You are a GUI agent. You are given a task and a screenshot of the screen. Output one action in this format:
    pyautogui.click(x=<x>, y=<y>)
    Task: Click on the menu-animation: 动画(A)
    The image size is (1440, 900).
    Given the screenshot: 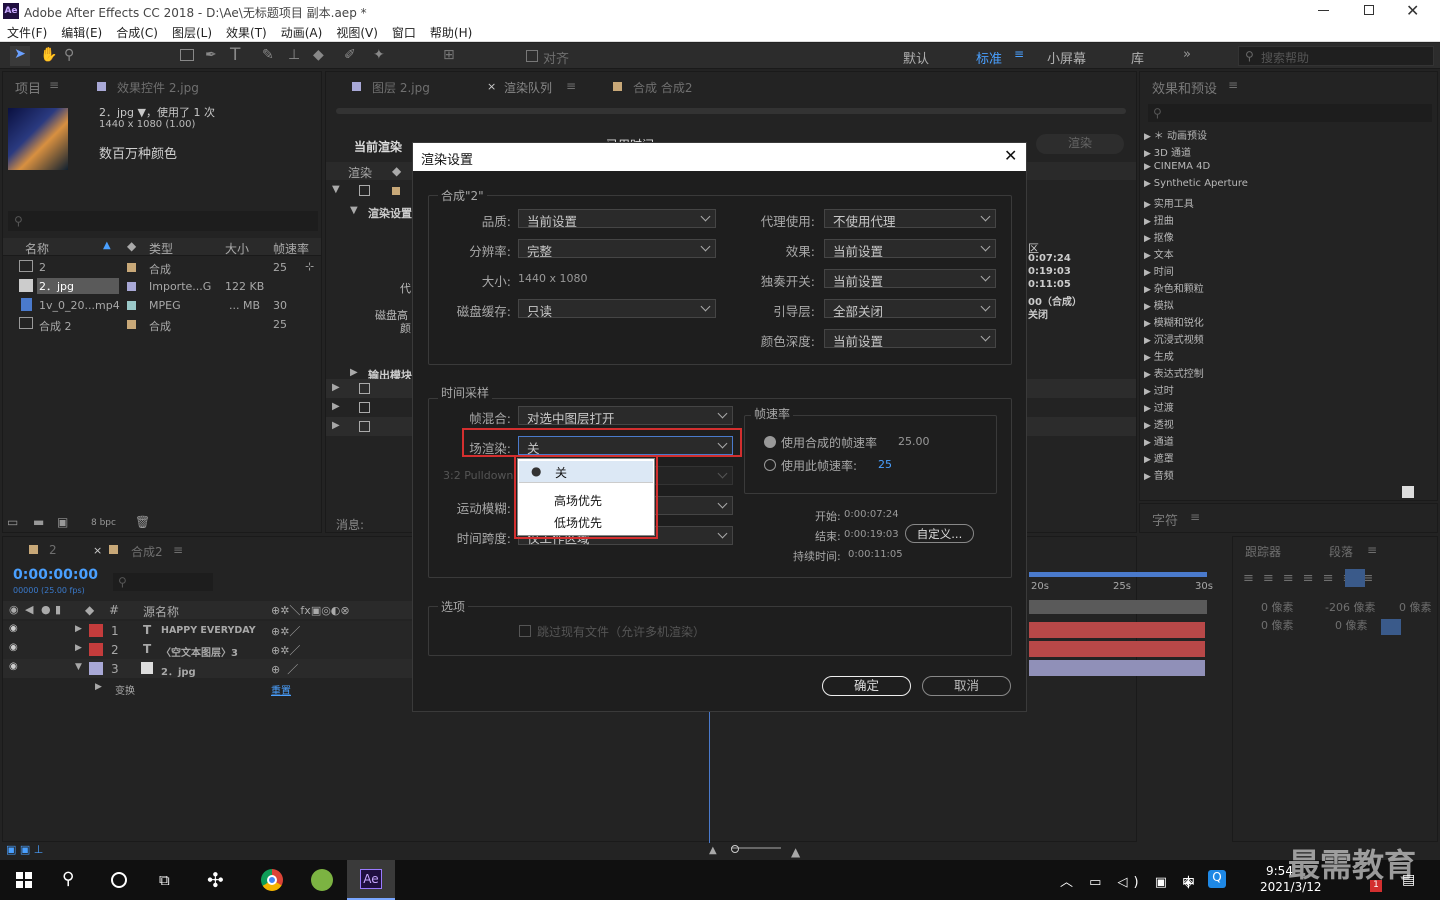 What is the action you would take?
    pyautogui.click(x=302, y=31)
    